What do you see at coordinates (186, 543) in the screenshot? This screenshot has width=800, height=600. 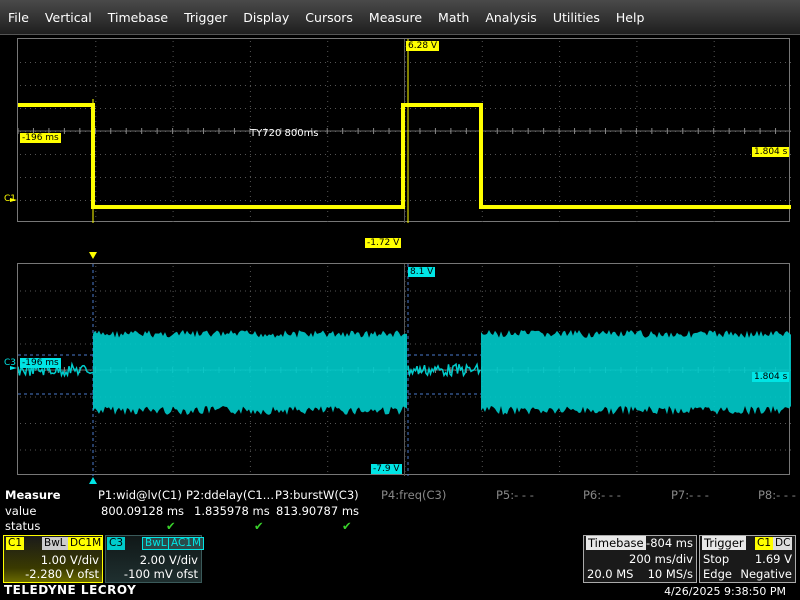 I see `c3-coupling-chip: AC1M` at bounding box center [186, 543].